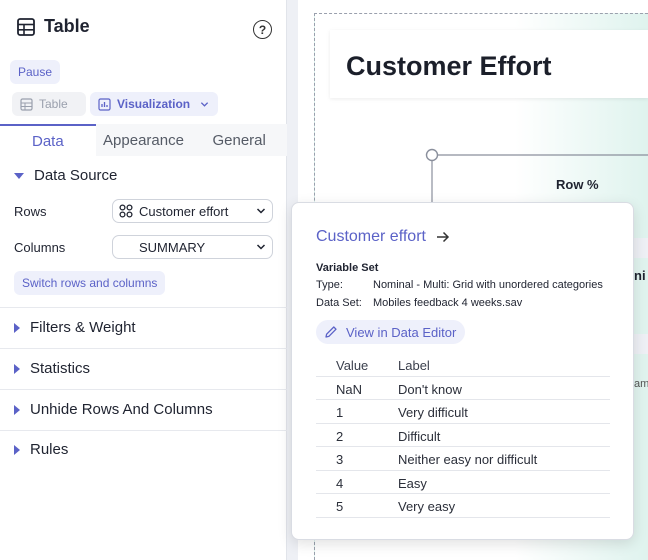  What do you see at coordinates (126, 211) in the screenshot?
I see `variable-set-icon` at bounding box center [126, 211].